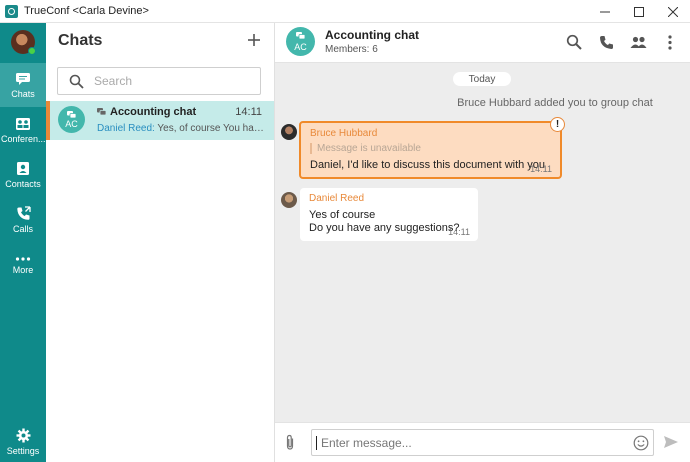 The height and width of the screenshot is (462, 690). What do you see at coordinates (337, 198) in the screenshot?
I see `message-sender: Daniel Reed` at bounding box center [337, 198].